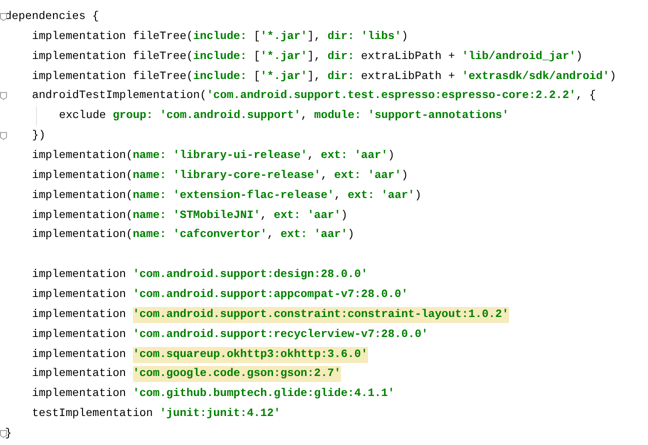  I want to click on code-line: implementation fileTree(include: ['*.jar'], dir: 'libs'), so click(220, 36).